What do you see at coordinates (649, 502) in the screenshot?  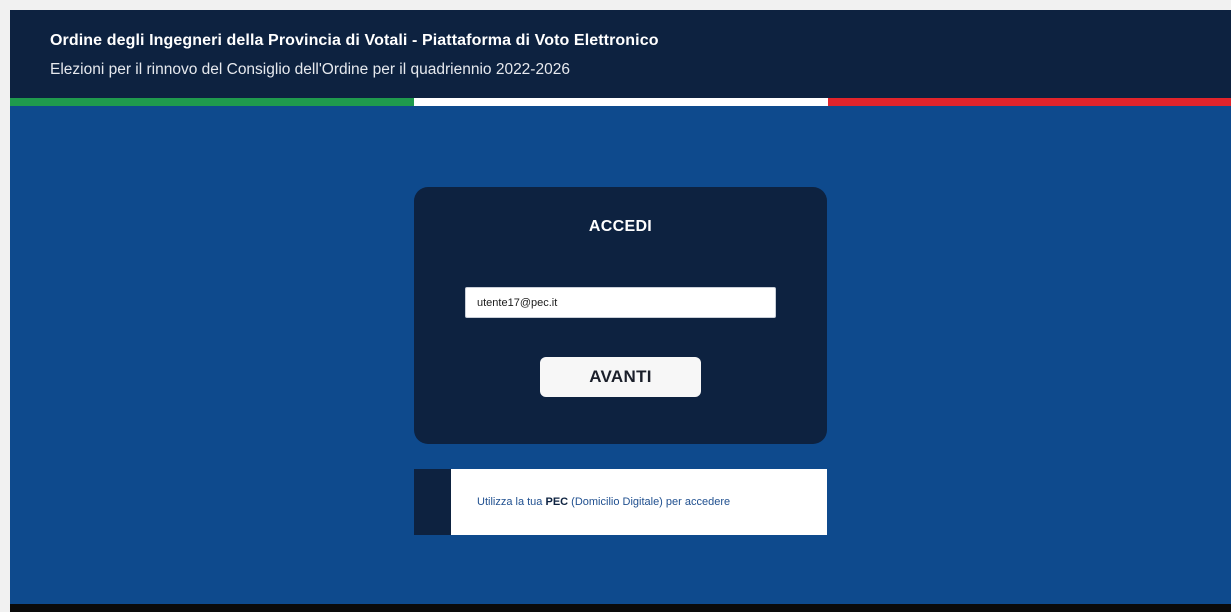 I see `info-text-after: (Domicilio Digitale) per accedere` at bounding box center [649, 502].